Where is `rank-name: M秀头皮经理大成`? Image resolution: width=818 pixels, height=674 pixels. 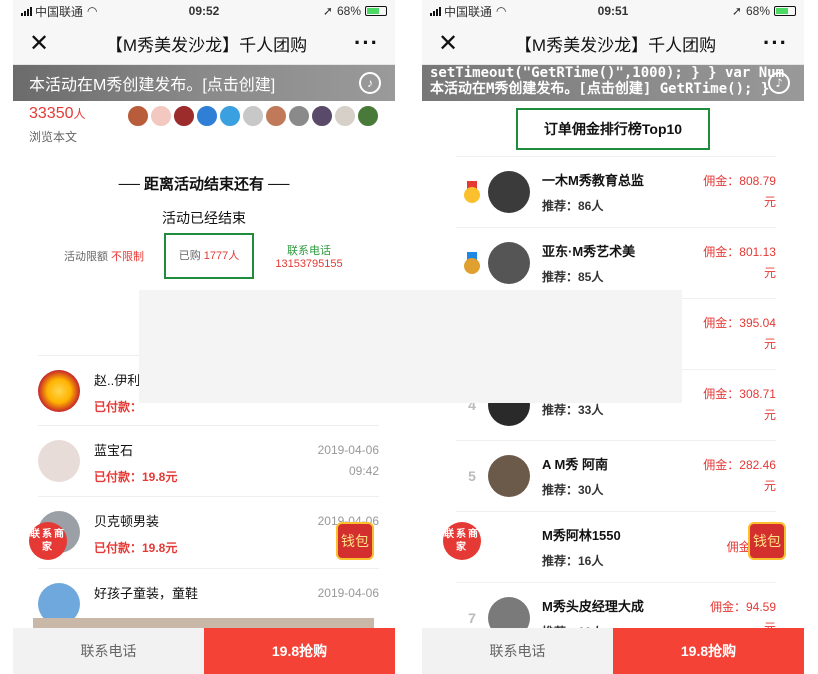
rank-name: M秀头皮经理大成 is located at coordinates (593, 606).